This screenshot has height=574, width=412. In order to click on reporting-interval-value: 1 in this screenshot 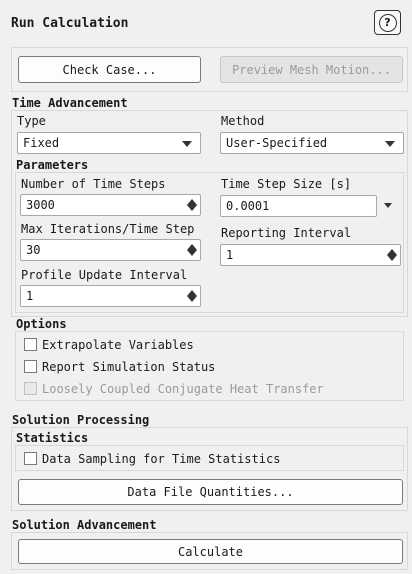, I will do `click(230, 255)`.